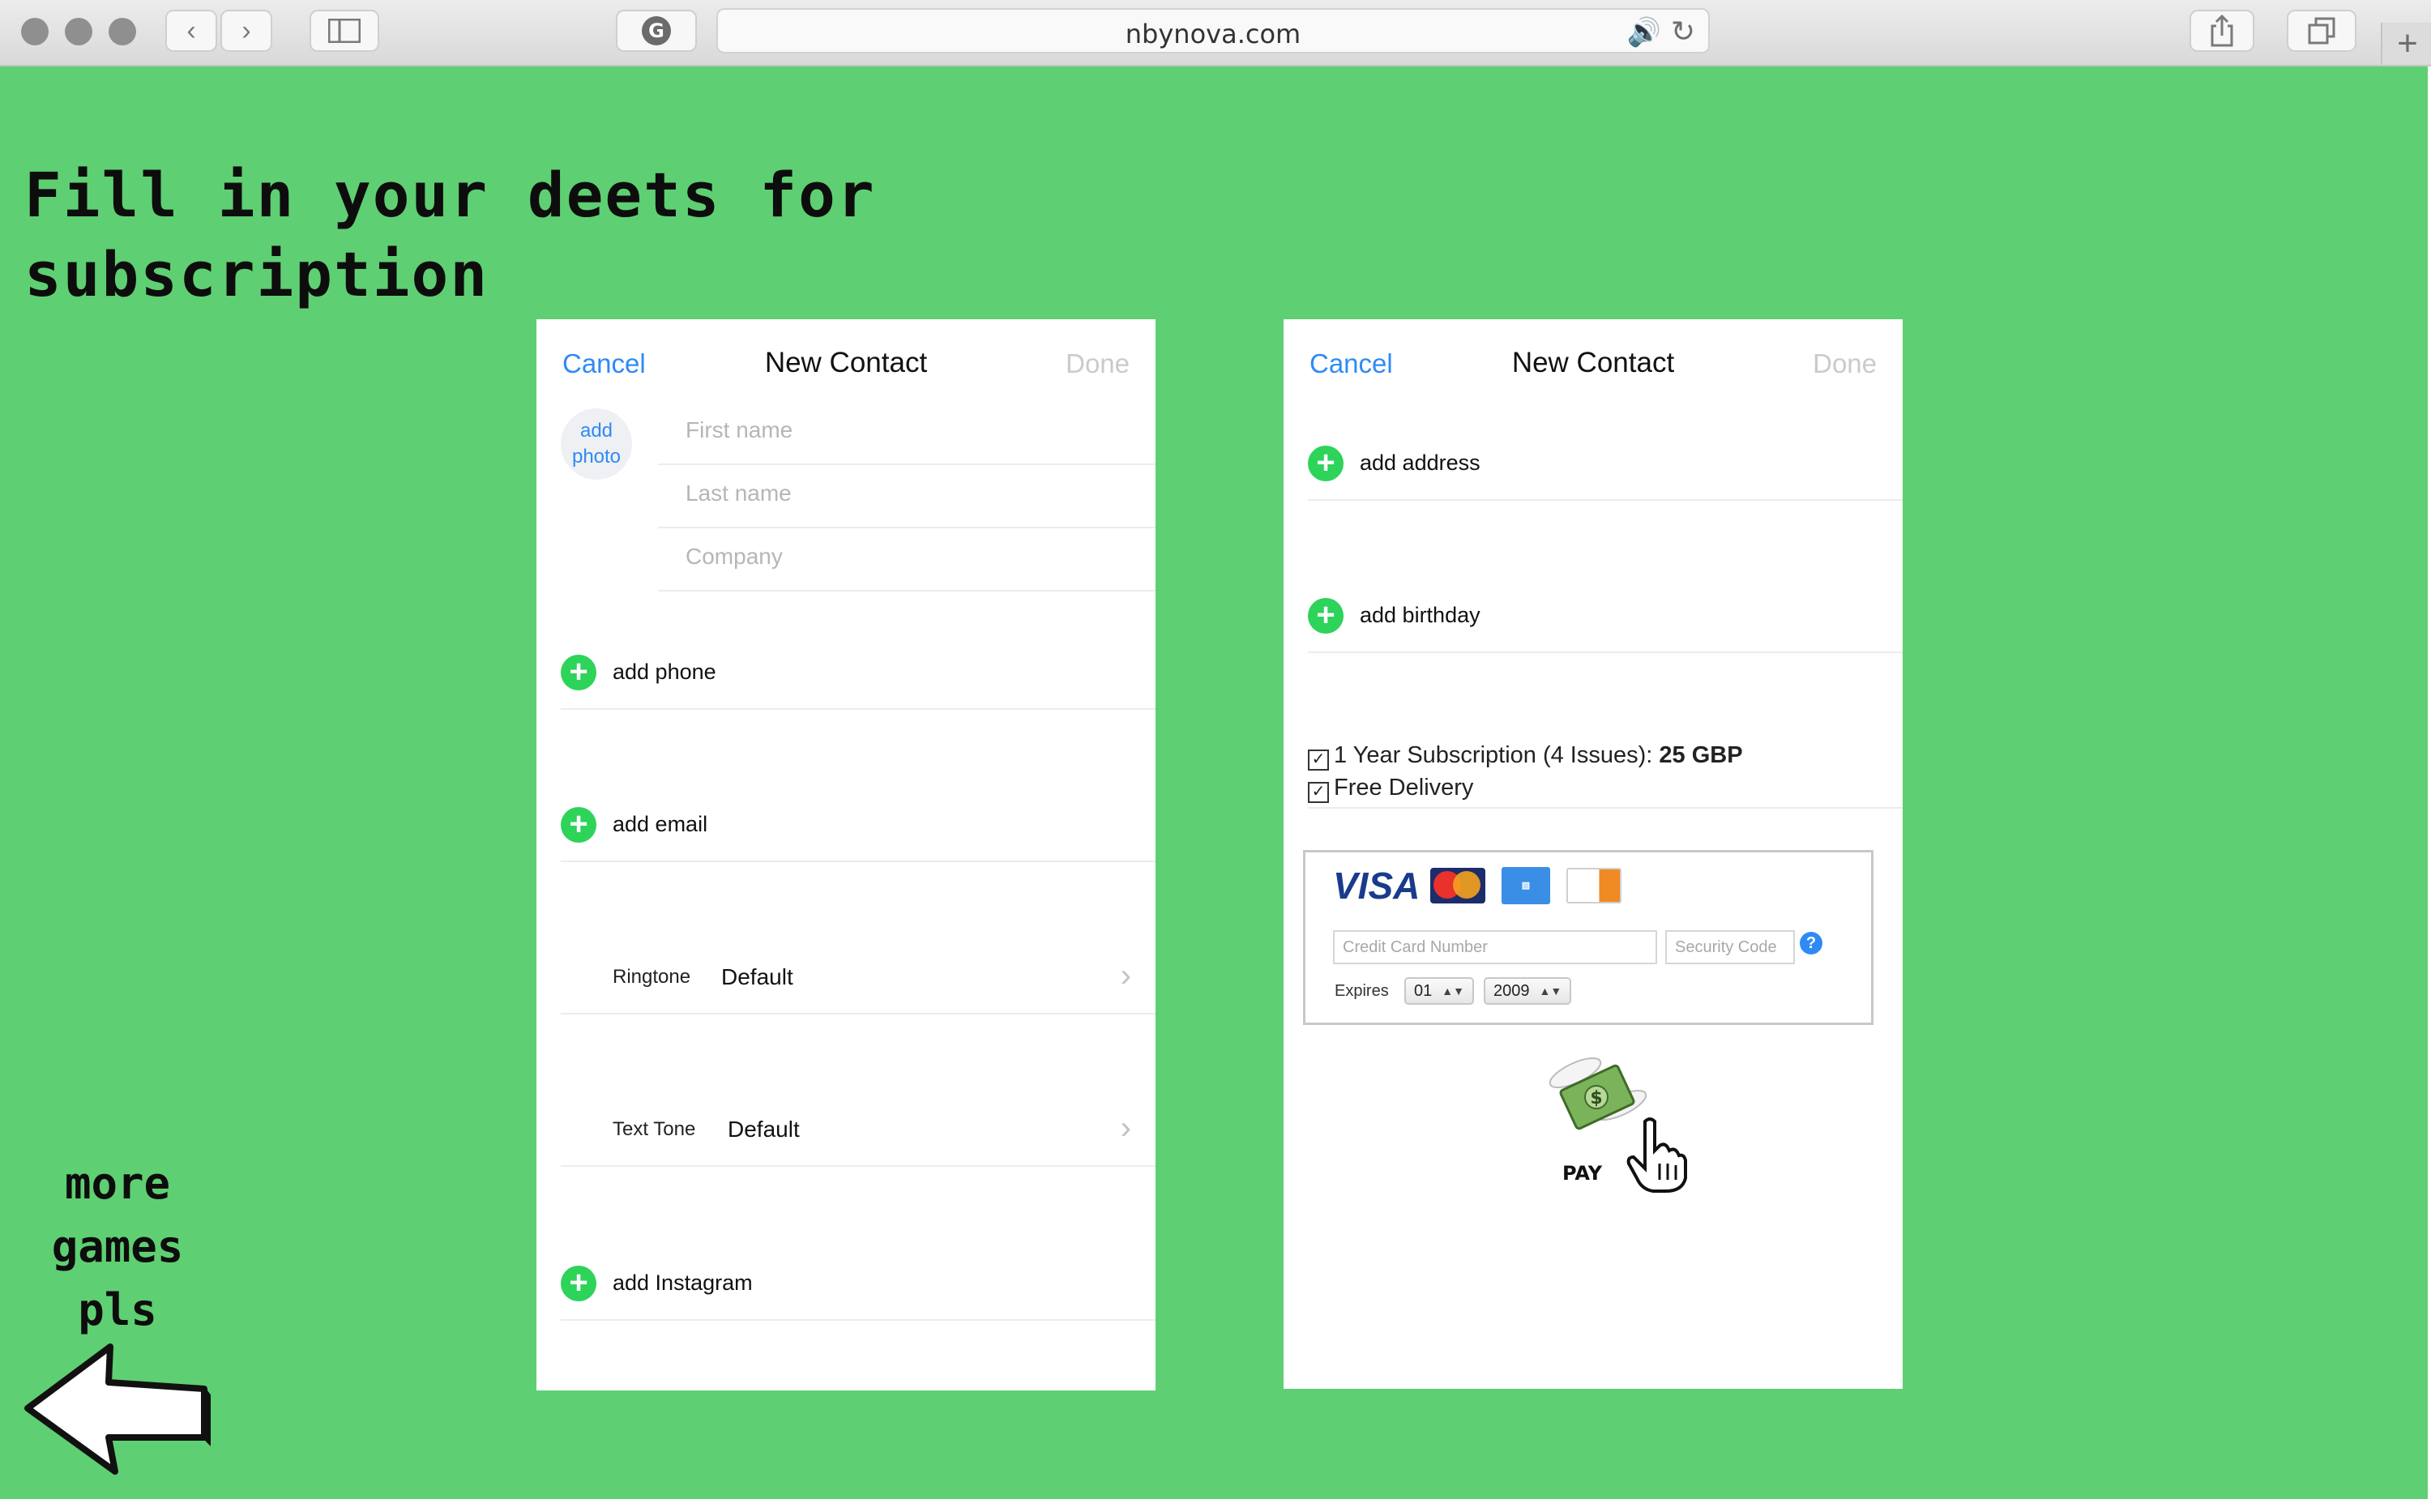 This screenshot has width=2431, height=1512. I want to click on svg-text: G, so click(656, 31).